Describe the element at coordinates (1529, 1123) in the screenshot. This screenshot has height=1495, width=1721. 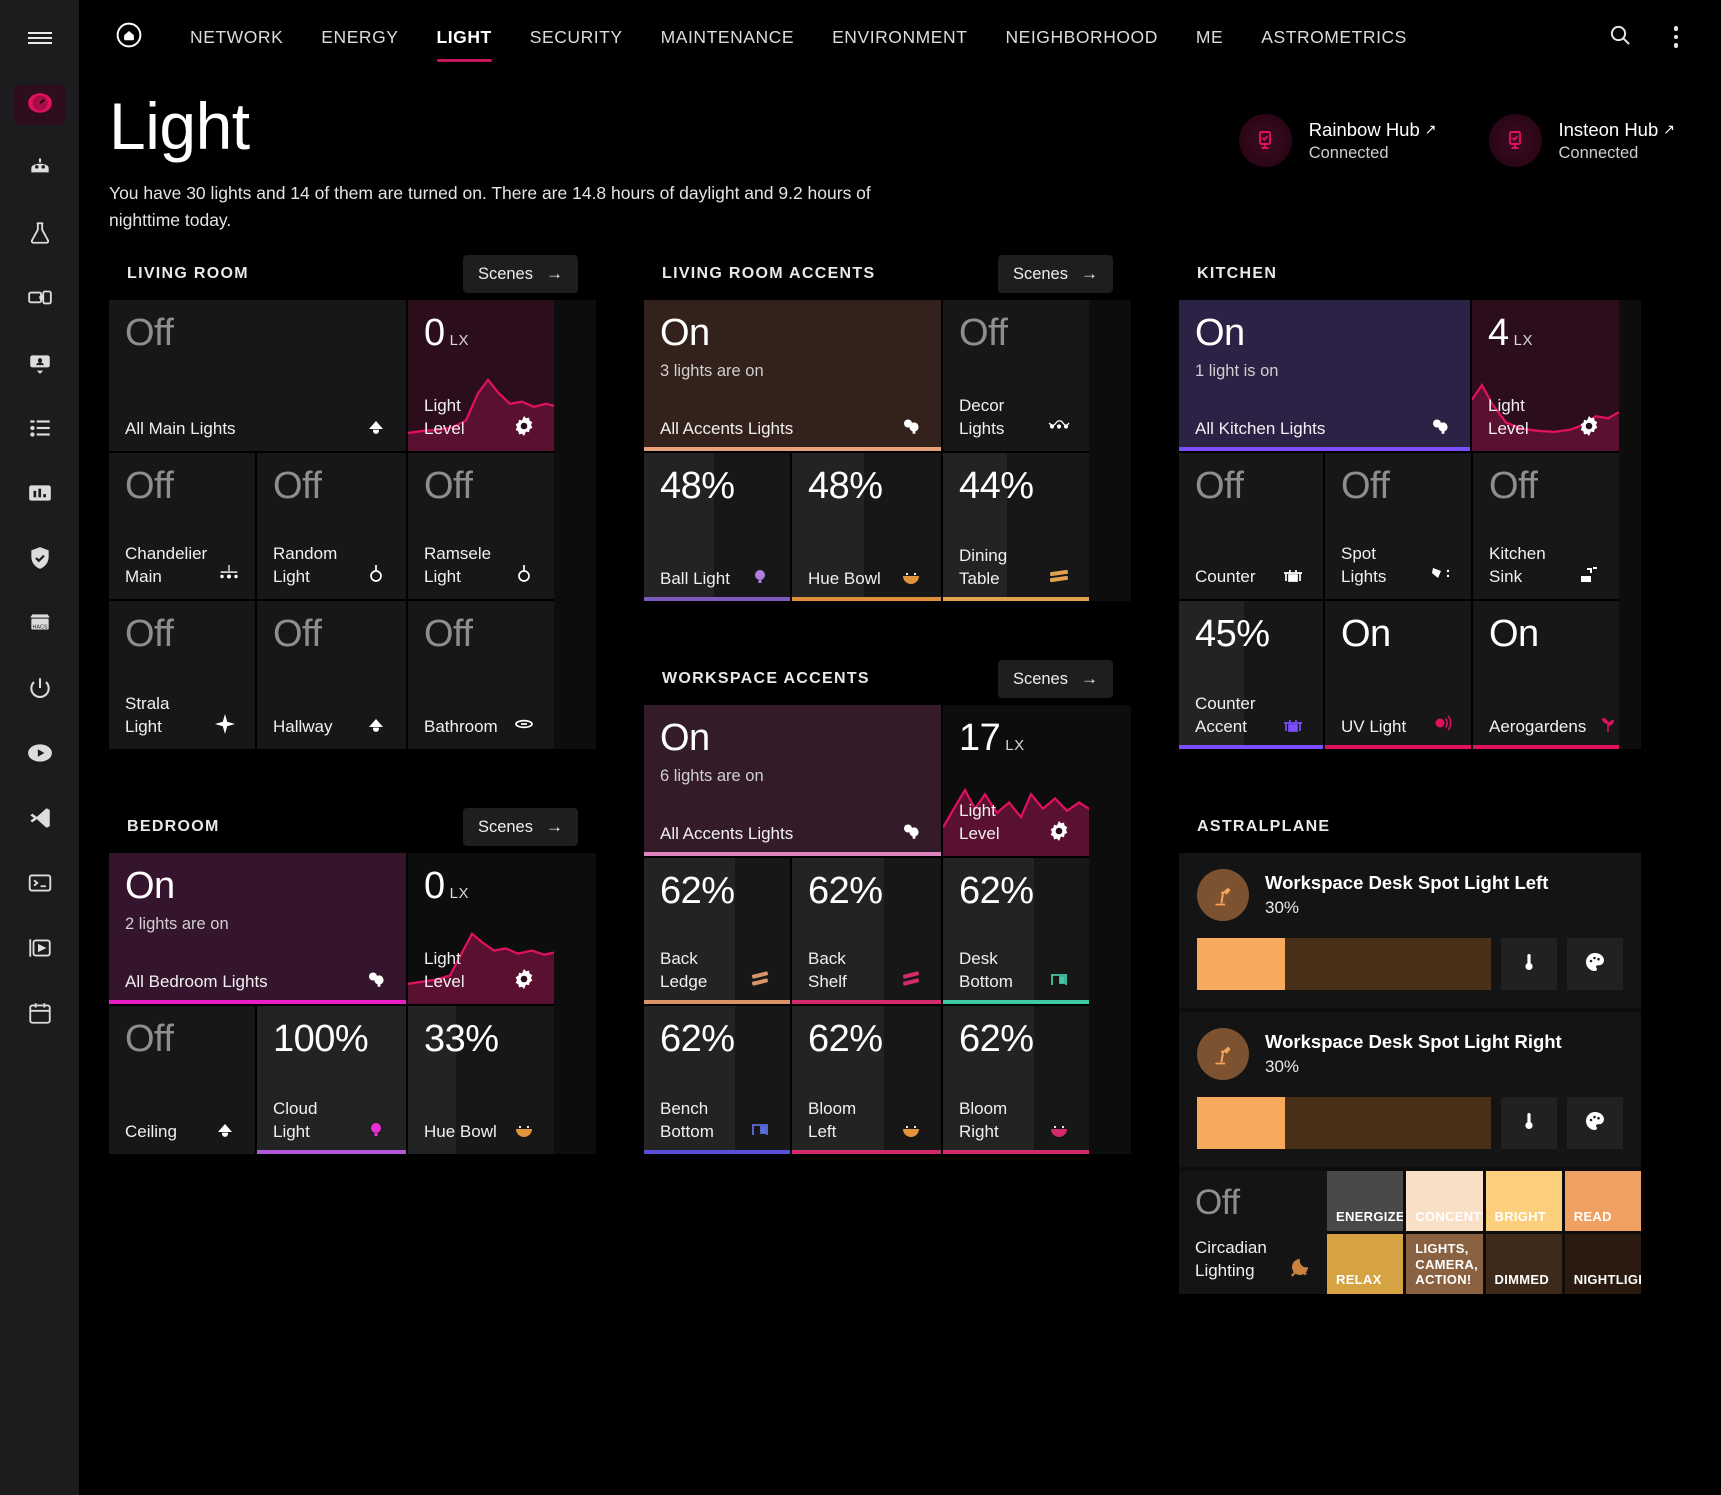
I see `color-temperature-button-right` at that location.